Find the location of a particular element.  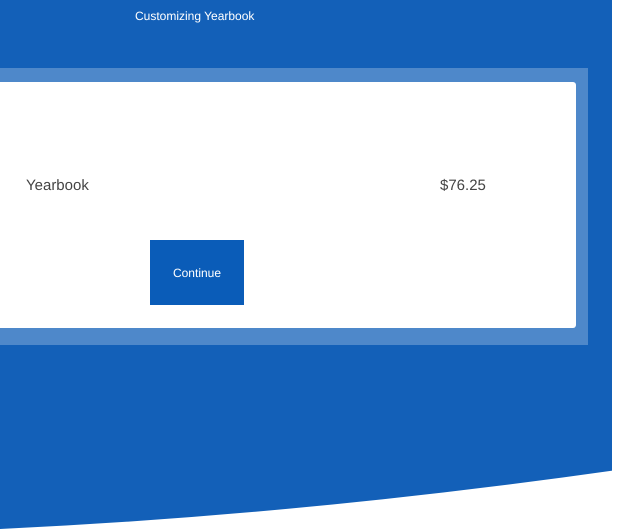

continue-button: Continue is located at coordinates (197, 272).